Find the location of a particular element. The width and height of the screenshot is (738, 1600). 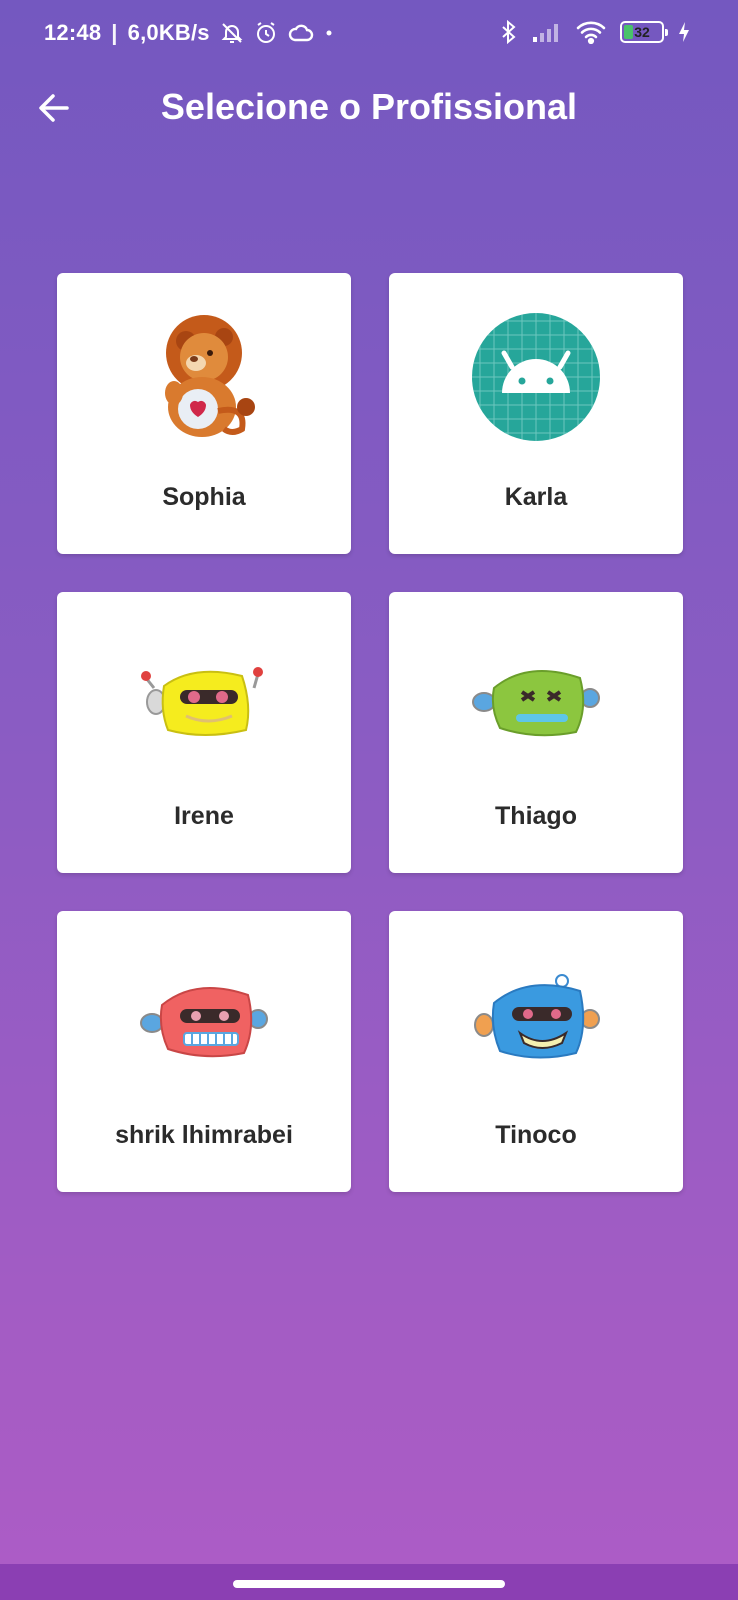

yellow-robot-avatar is located at coordinates (204, 696).